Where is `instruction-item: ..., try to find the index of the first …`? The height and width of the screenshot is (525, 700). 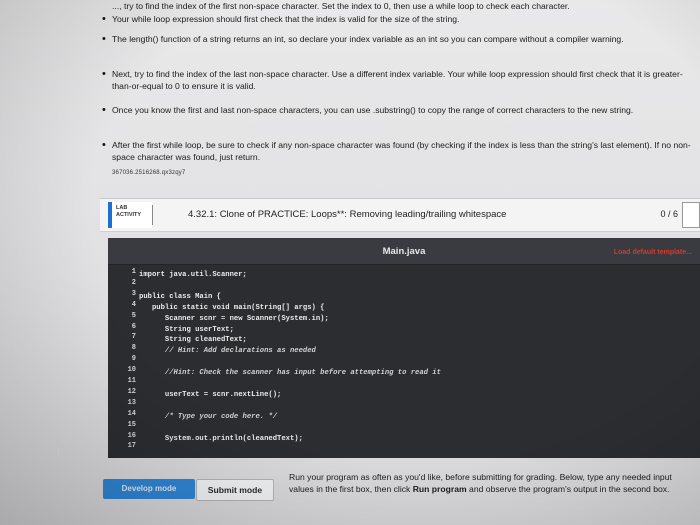
instruction-item: ..., try to find the index of the first … is located at coordinates (341, 6).